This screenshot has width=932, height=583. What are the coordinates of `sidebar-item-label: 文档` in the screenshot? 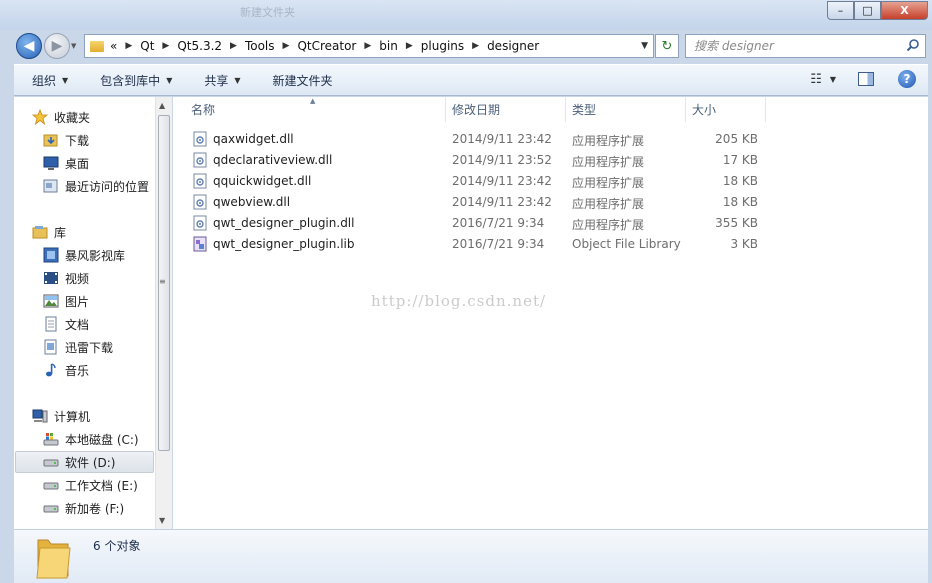 It's located at (77, 324).